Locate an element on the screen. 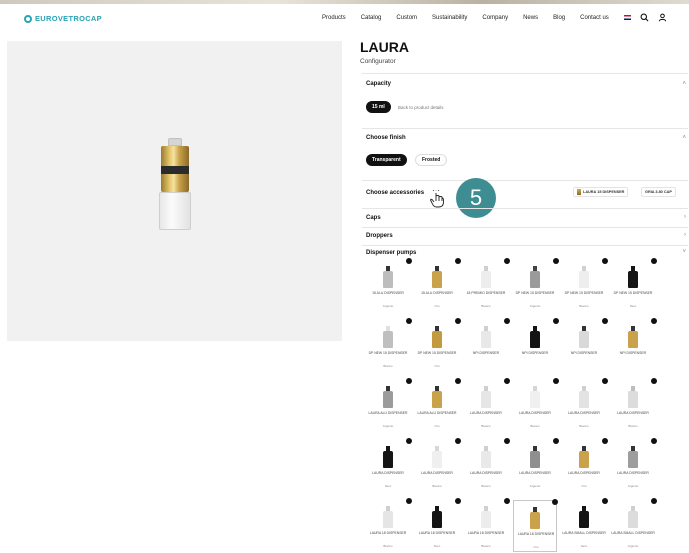  pump-card: DP NEW 15 DISPENSER Oro is located at coordinates (438, 345).